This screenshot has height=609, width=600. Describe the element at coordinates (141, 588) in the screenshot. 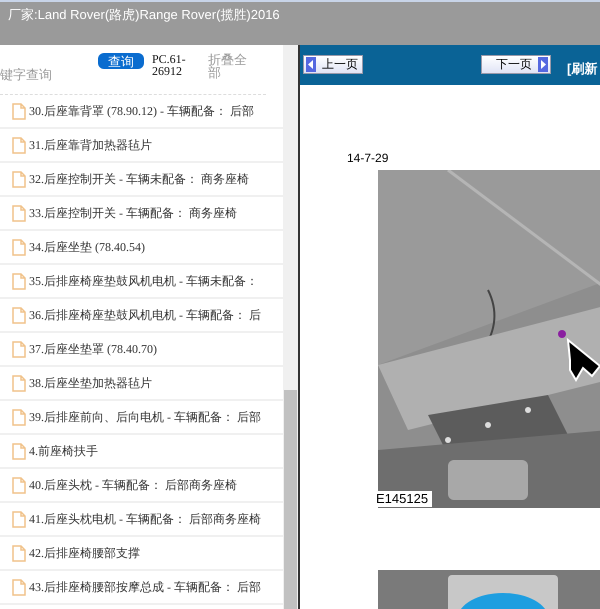

I see `tree-item: 43.后排座椅腰部按摩总成 - 车辆配备： 后部` at that location.